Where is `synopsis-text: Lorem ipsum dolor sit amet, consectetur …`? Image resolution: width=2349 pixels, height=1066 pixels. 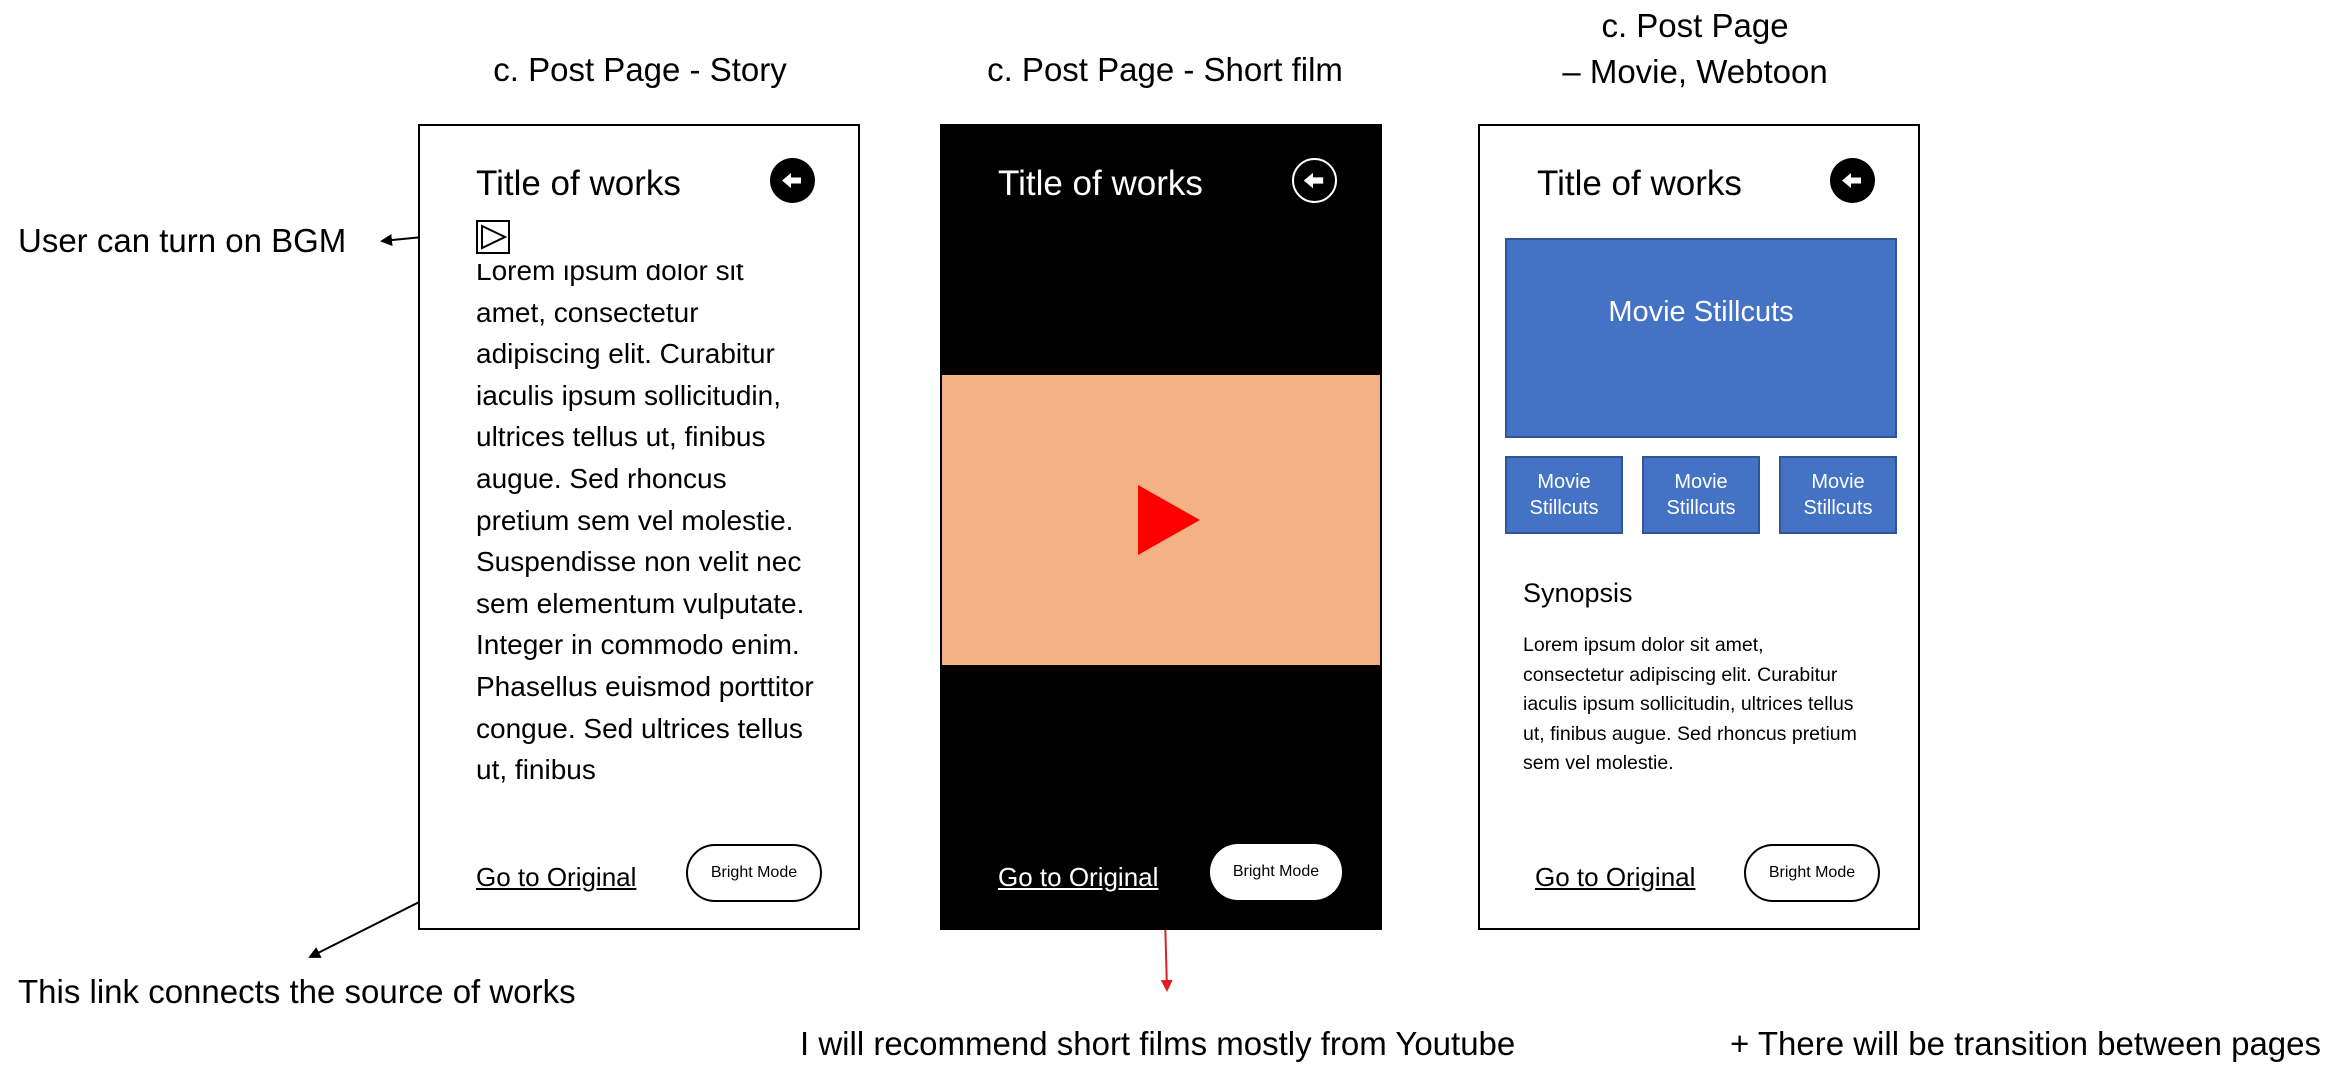
synopsis-text: Lorem ipsum dolor sit amet, consectetur … is located at coordinates (1690, 704).